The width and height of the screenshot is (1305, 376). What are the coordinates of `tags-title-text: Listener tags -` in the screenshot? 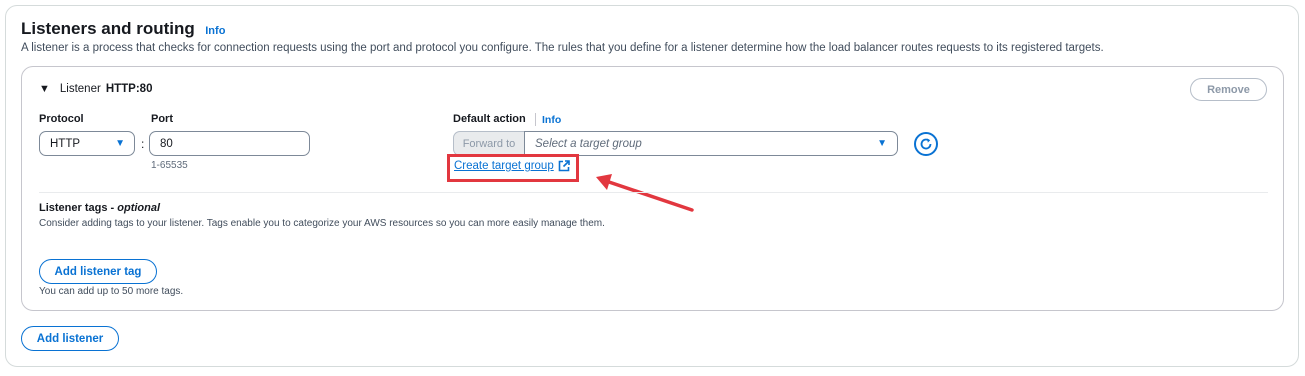 It's located at (78, 208).